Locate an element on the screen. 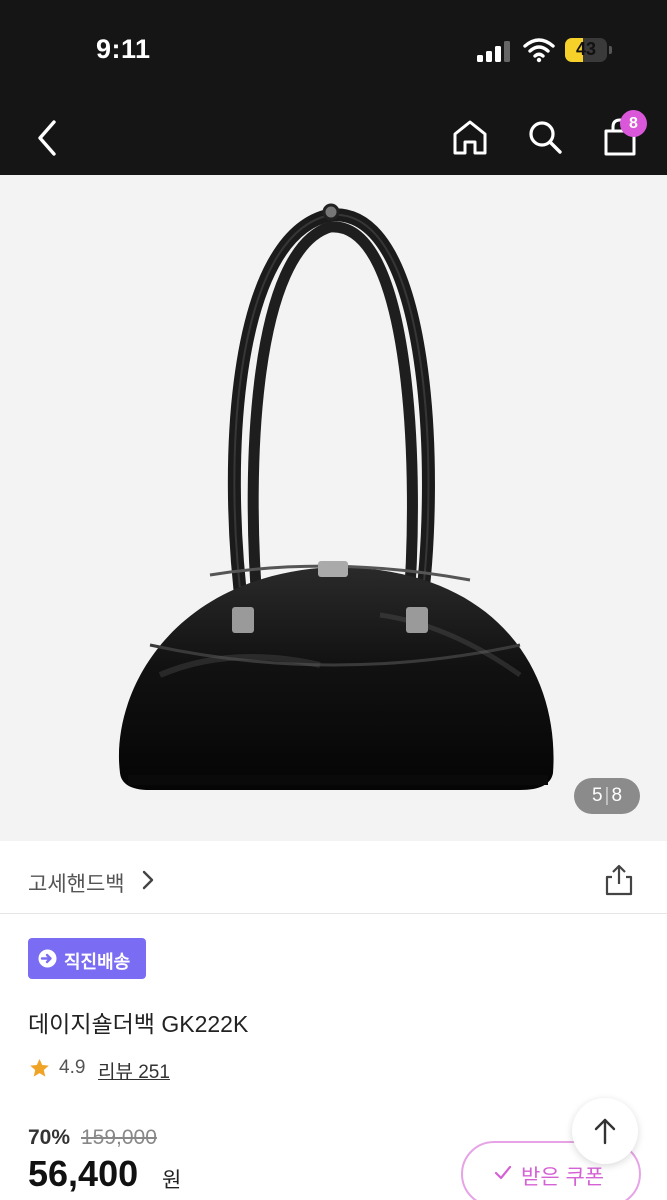 This screenshot has width=667, height=1200. direct-delivery-badge: 직진배송 is located at coordinates (87, 958).